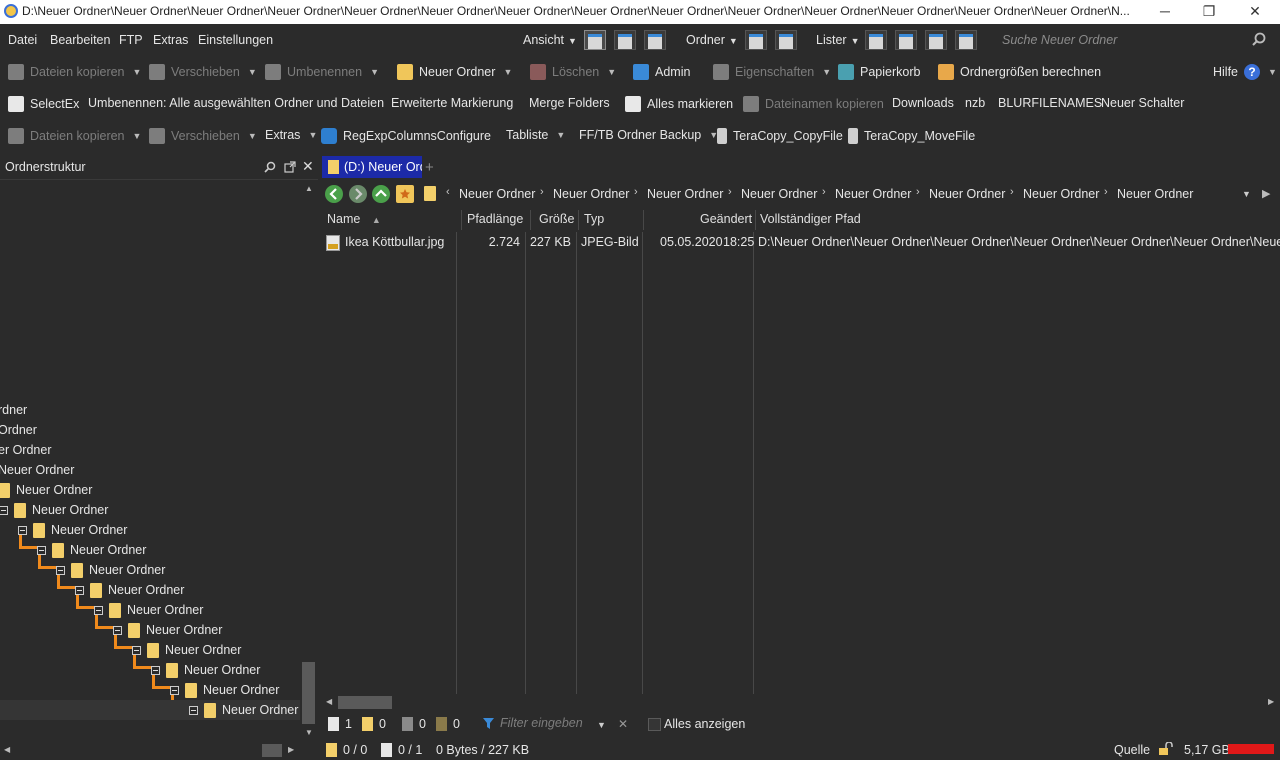 The image size is (1280, 760). What do you see at coordinates (569, 103) in the screenshot?
I see `merge-folders-button: Merge Folders` at bounding box center [569, 103].